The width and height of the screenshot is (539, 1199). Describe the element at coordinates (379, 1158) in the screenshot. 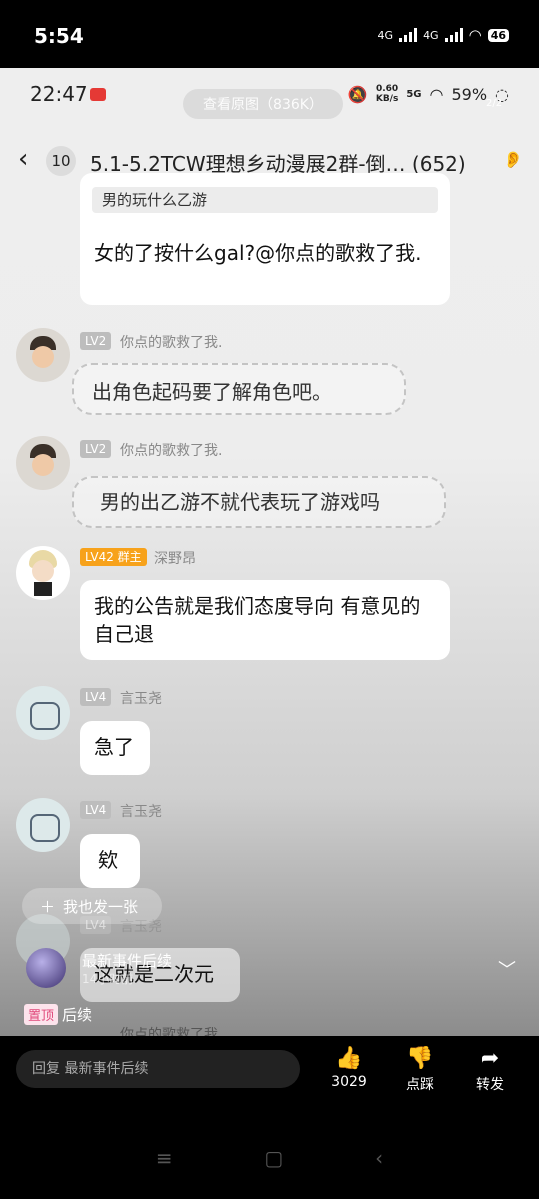

I see `back-icon: ‹` at that location.